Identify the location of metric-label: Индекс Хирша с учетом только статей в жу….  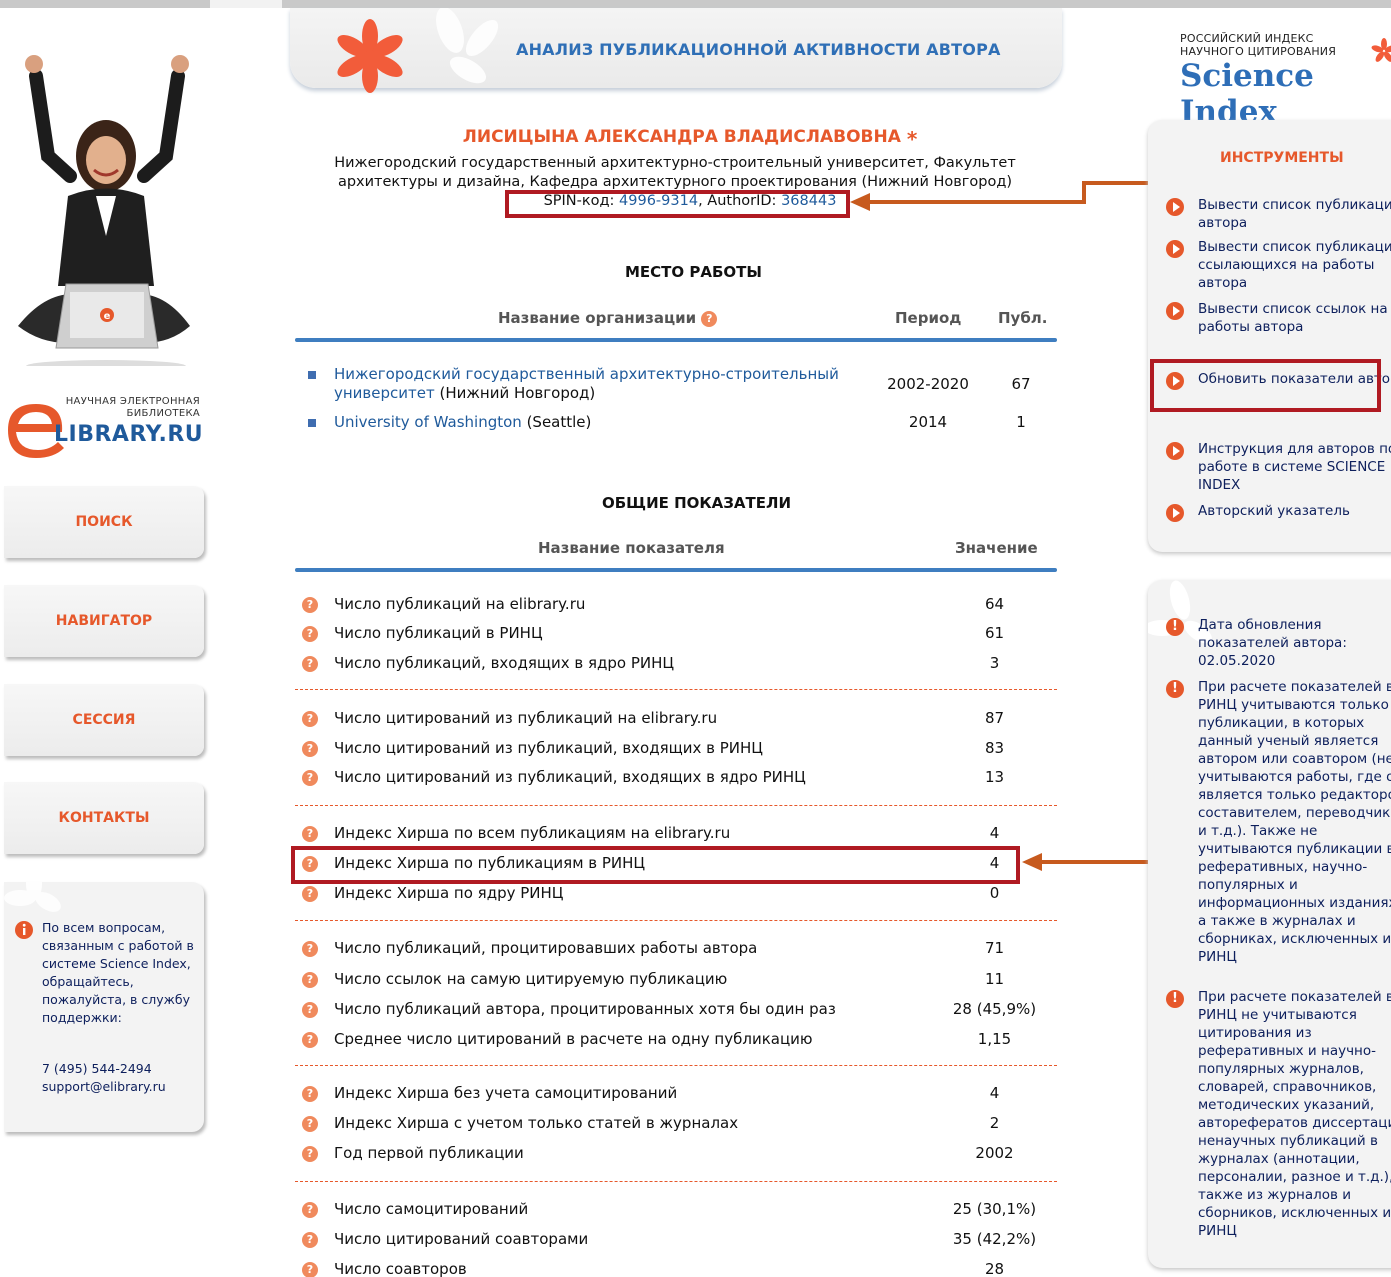
(536, 1123).